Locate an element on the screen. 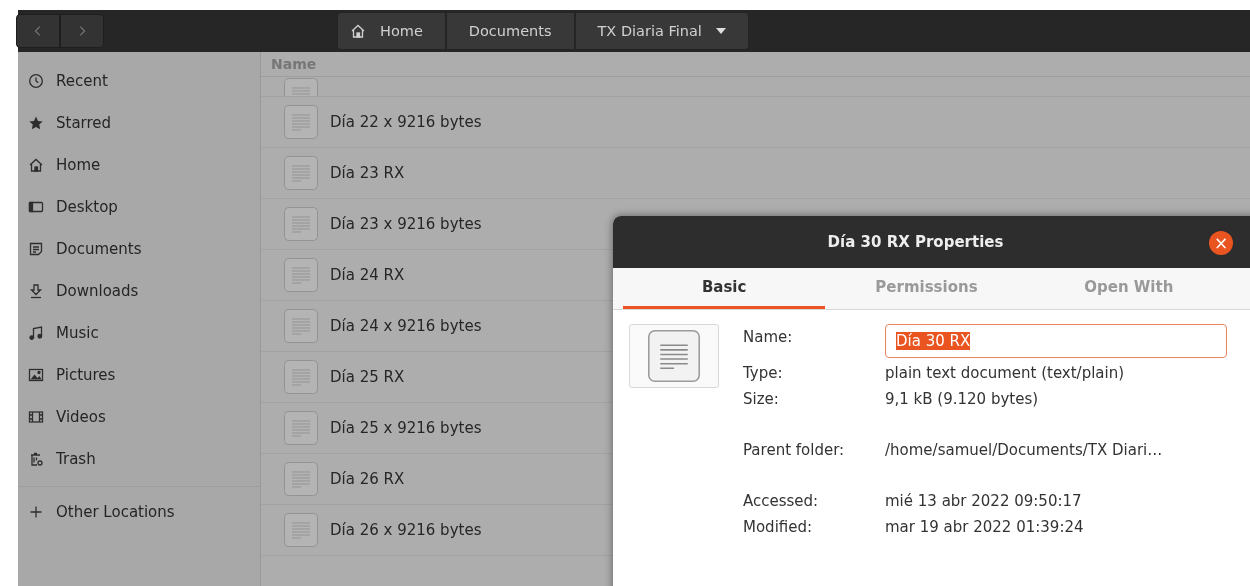 The height and width of the screenshot is (586, 1250). trash-icon is located at coordinates (36, 459).